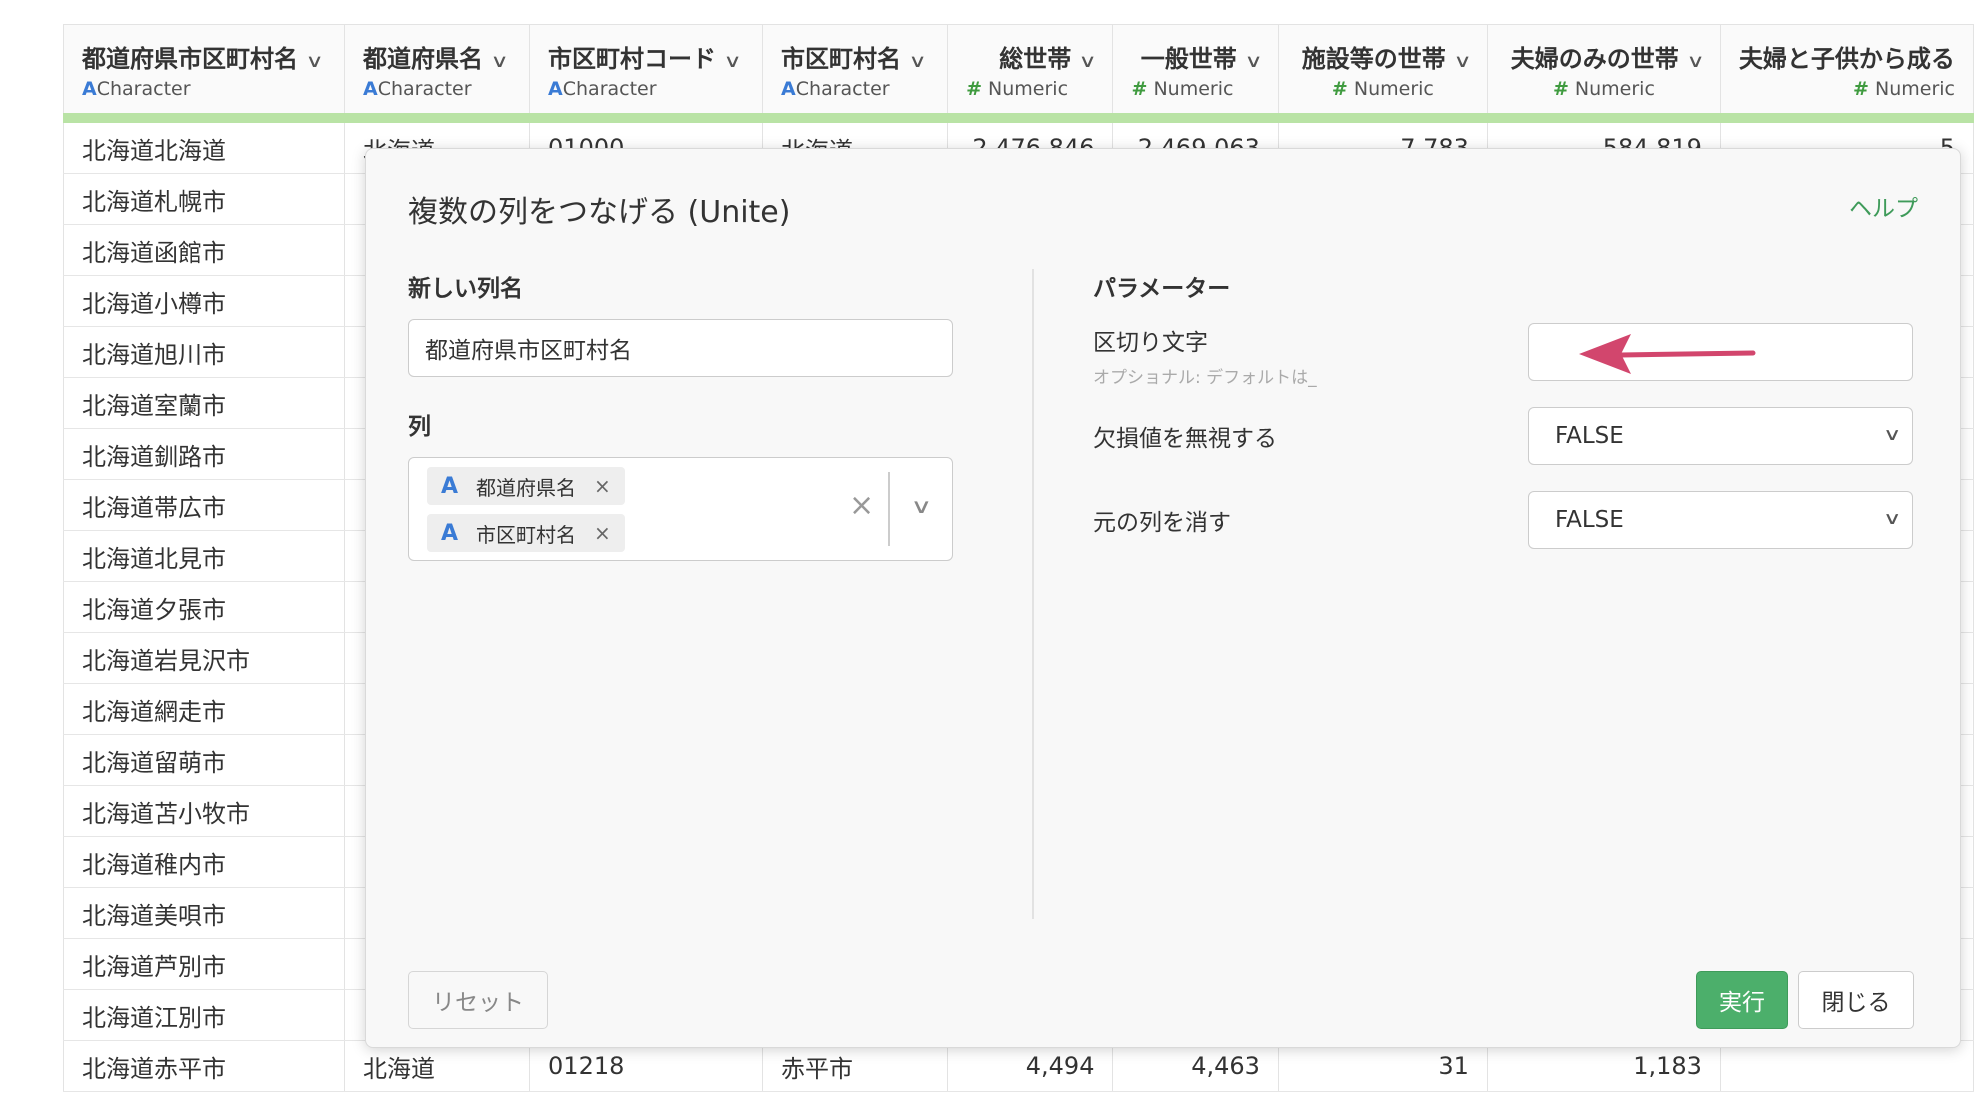 The image size is (1974, 1114). What do you see at coordinates (680, 509) in the screenshot?
I see `columns-multiselect: A 都道府県名 × A 市区町村名 × × ∨` at bounding box center [680, 509].